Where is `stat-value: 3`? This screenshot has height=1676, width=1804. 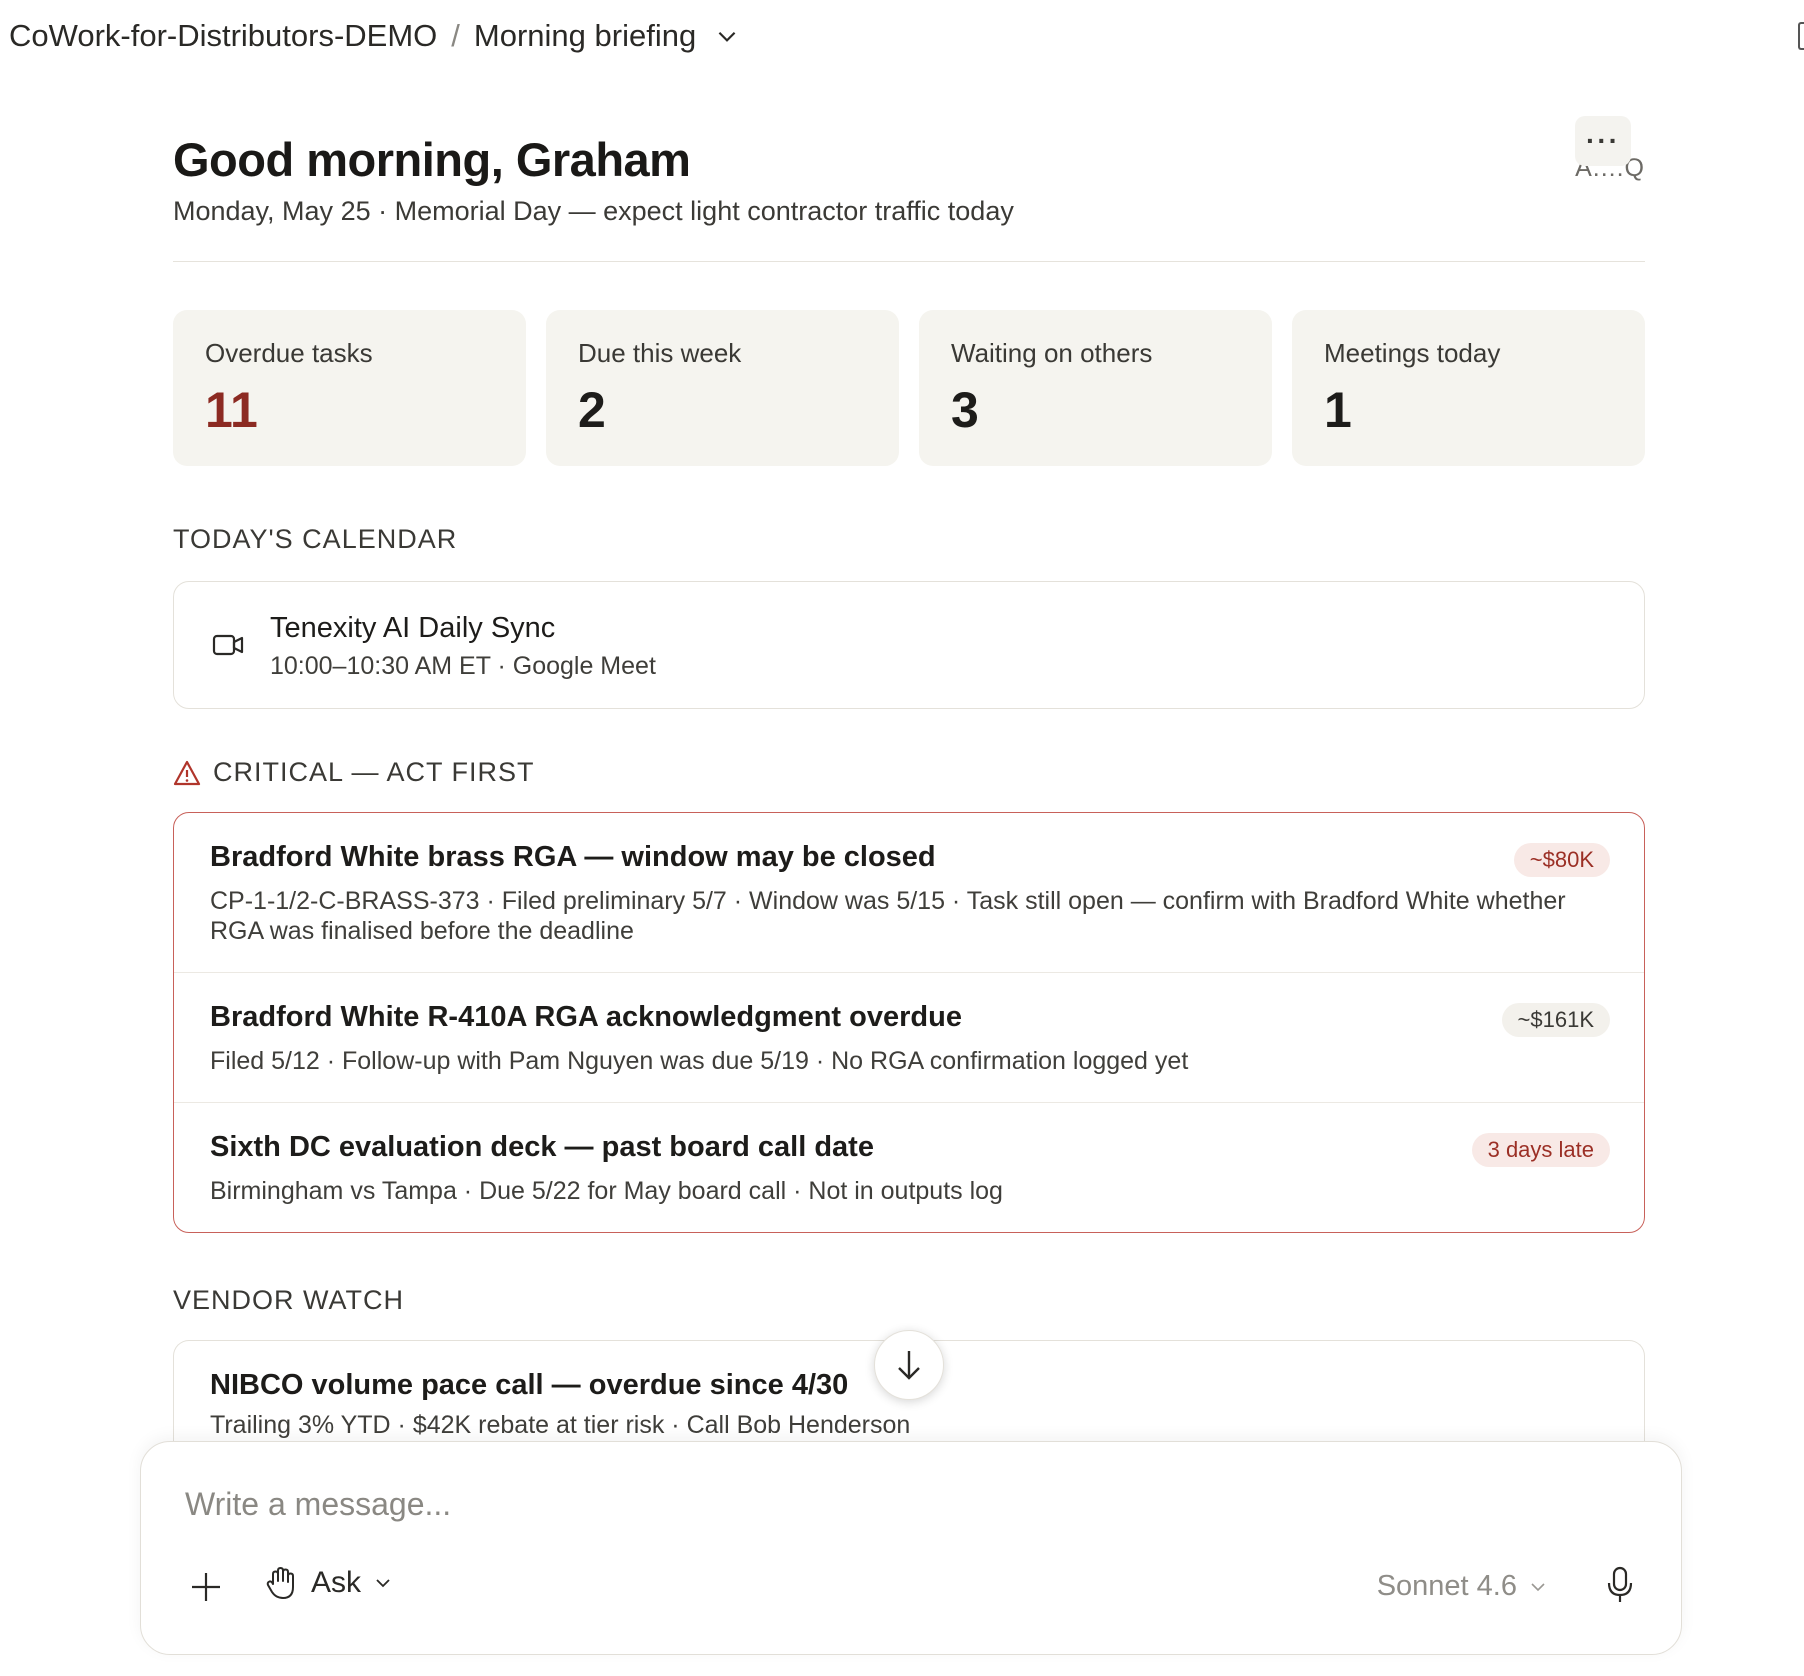 stat-value: 3 is located at coordinates (965, 410).